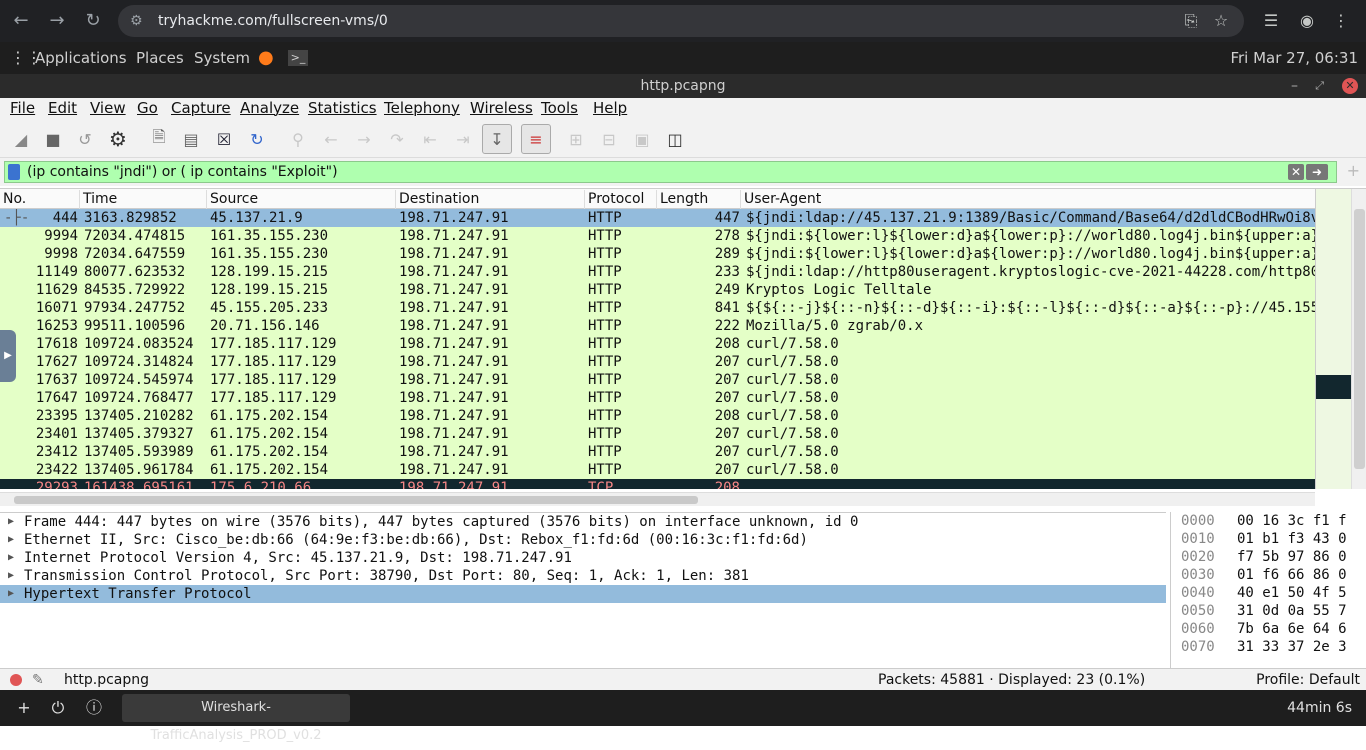 The width and height of the screenshot is (1366, 750). What do you see at coordinates (266, 58) in the screenshot?
I see `firefox-icon: ●` at bounding box center [266, 58].